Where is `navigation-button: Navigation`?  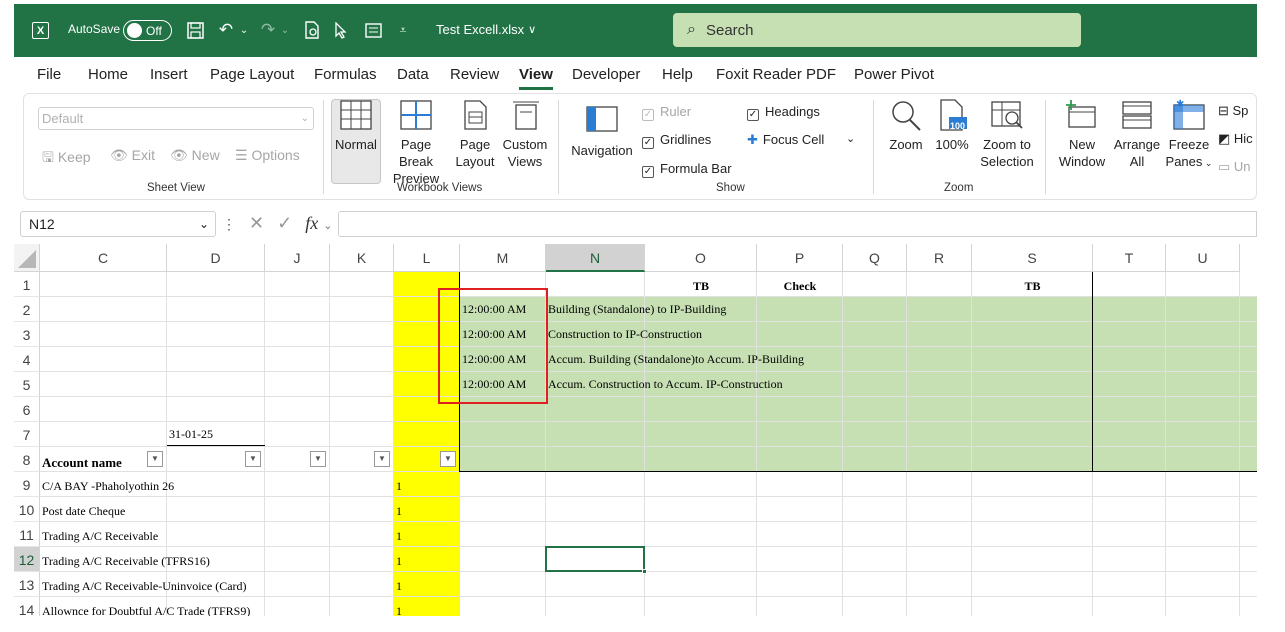 navigation-button: Navigation is located at coordinates (602, 129).